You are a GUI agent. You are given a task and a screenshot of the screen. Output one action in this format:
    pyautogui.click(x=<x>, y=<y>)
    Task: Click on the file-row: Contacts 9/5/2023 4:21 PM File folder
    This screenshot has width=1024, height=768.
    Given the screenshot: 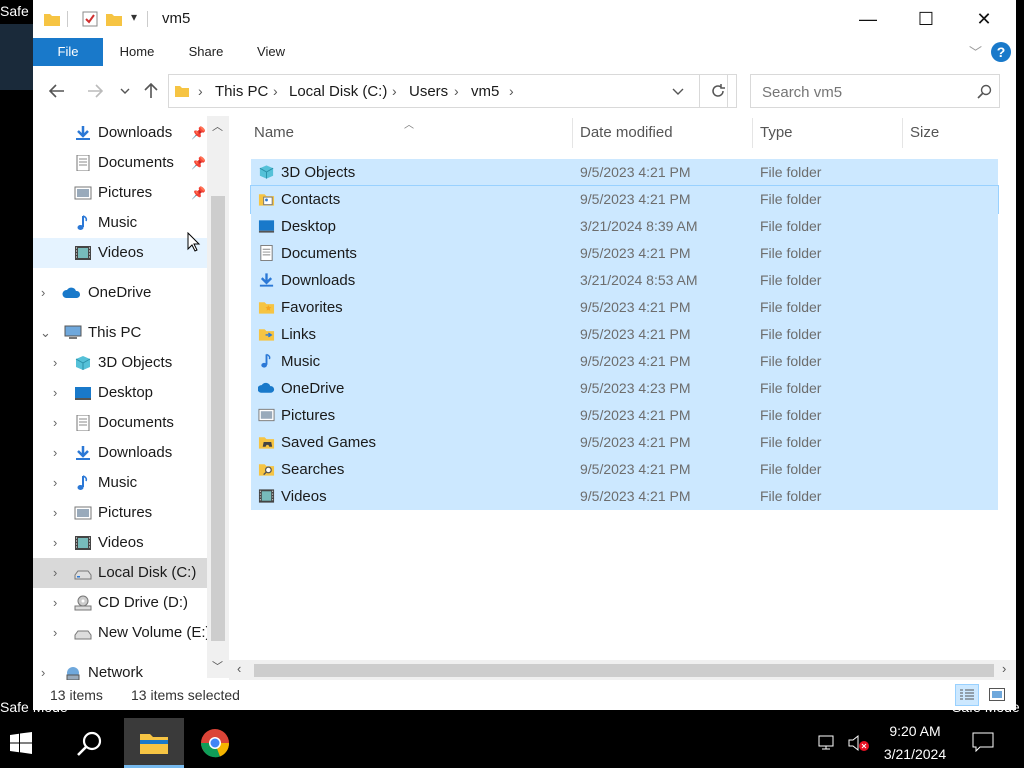 What is the action you would take?
    pyautogui.click(x=624, y=199)
    